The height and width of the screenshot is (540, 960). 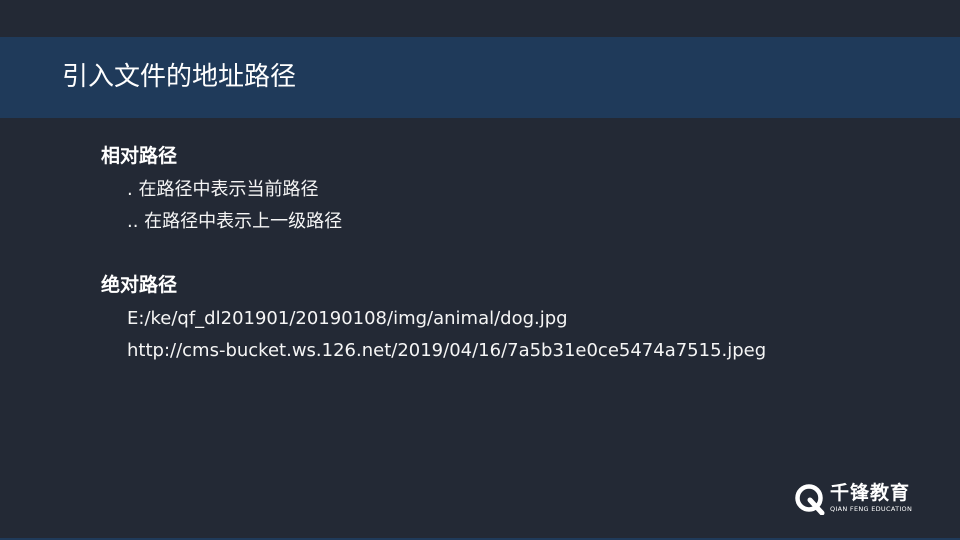 What do you see at coordinates (501, 190) in the screenshot?
I see `section-relative-path: 相对路径 . 在路径中表示当前路径 .. 在路径中表示上一级路径` at bounding box center [501, 190].